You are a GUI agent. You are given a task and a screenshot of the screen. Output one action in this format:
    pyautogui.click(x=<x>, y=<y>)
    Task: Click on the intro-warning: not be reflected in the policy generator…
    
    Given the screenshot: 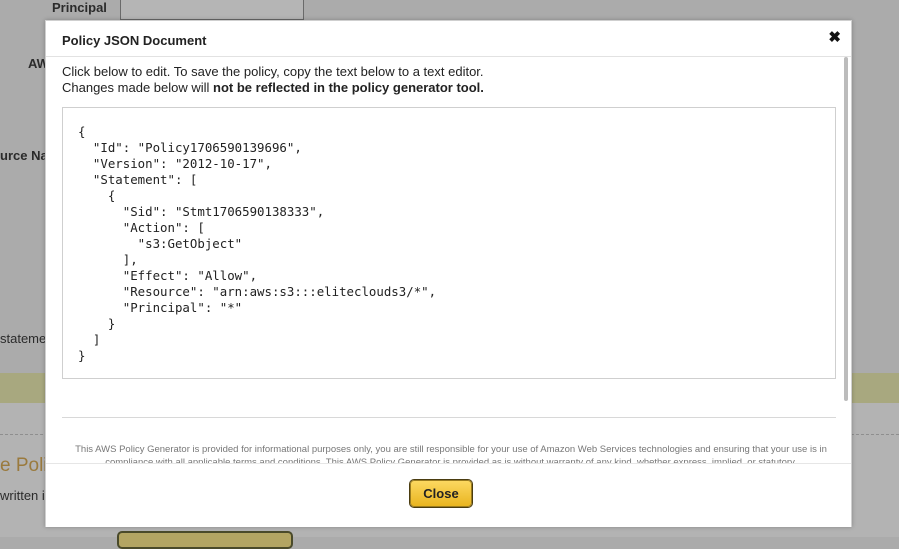 What is the action you would take?
    pyautogui.click(x=348, y=87)
    